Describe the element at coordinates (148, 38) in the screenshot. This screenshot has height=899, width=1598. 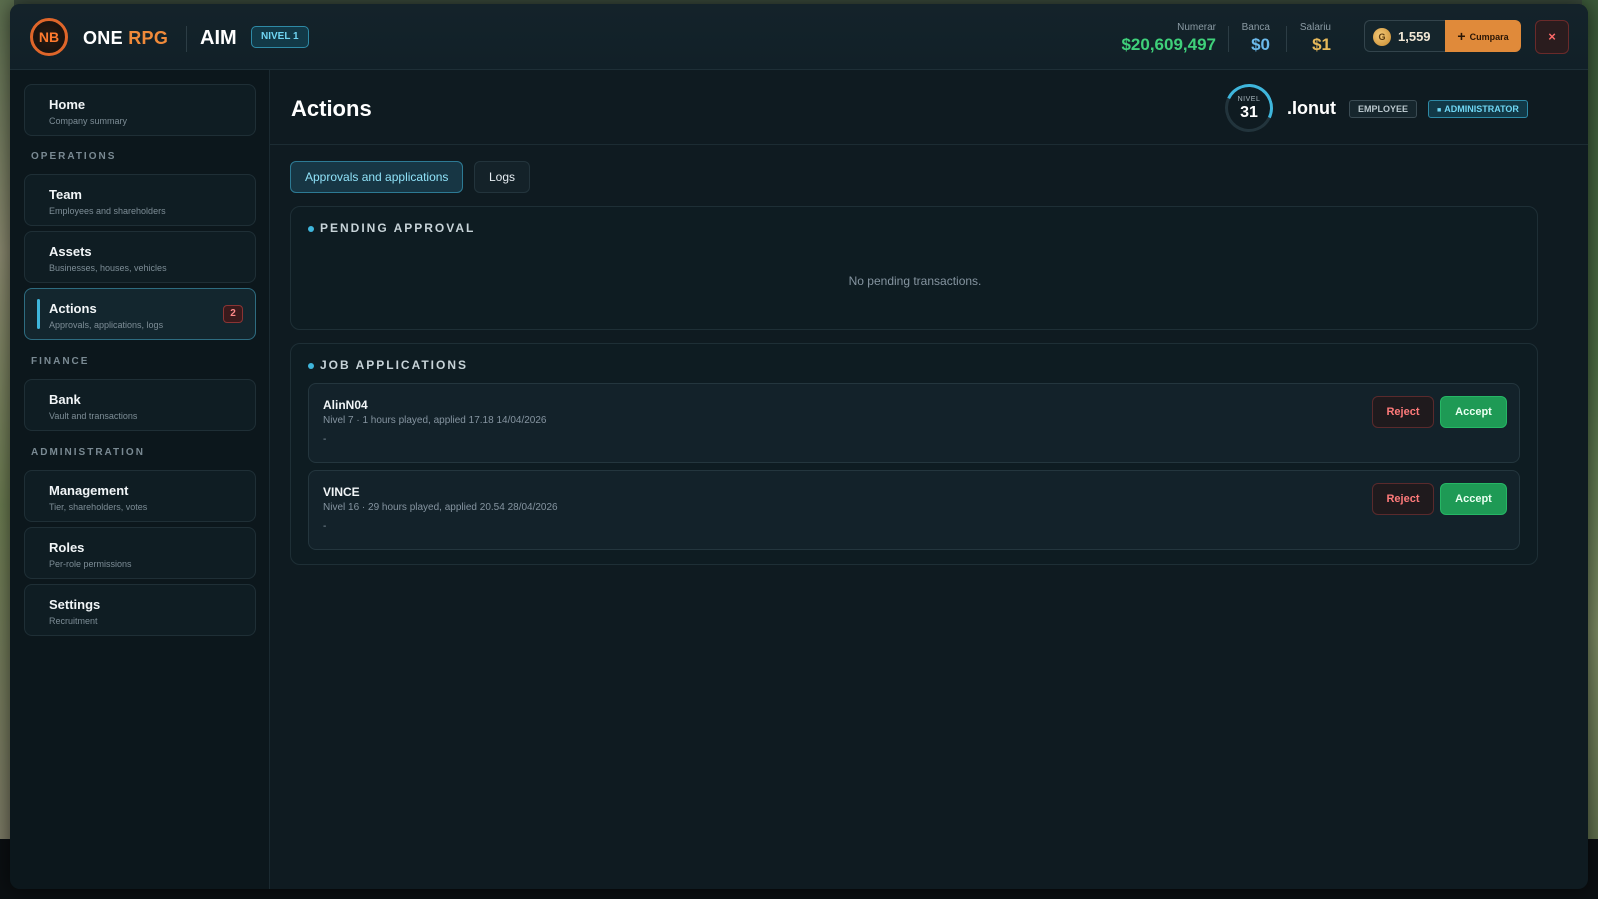
I see `brand-rpg: RPG` at that location.